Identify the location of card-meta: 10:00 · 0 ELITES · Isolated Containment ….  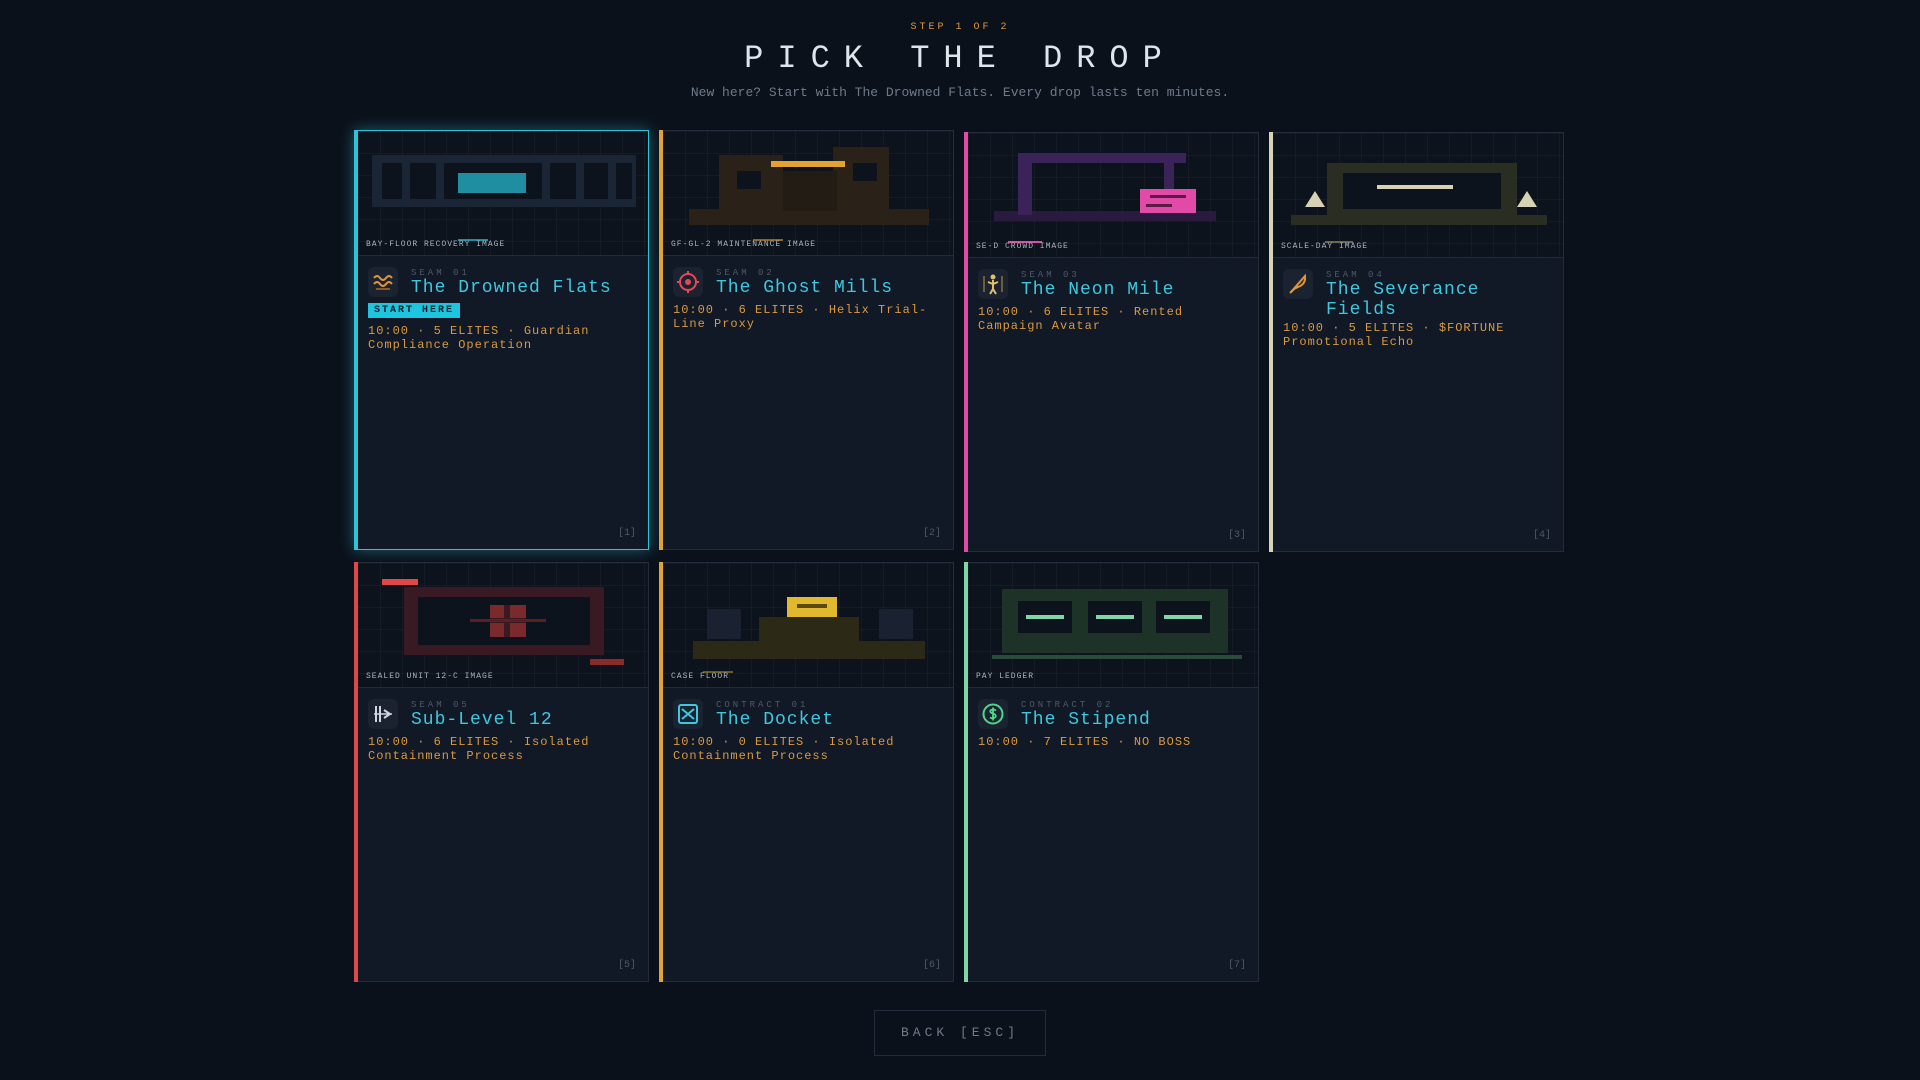
(784, 749).